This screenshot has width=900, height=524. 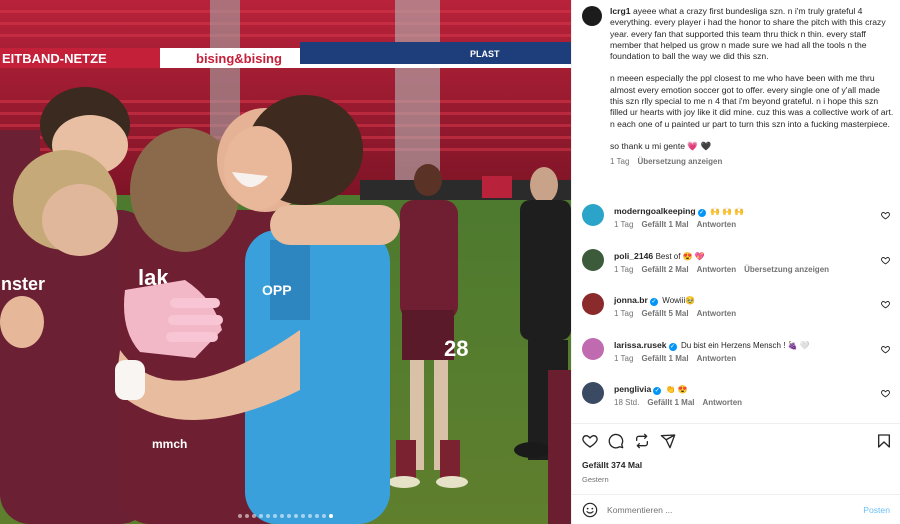 What do you see at coordinates (620, 11) in the screenshot?
I see `author-username: lcrg1` at bounding box center [620, 11].